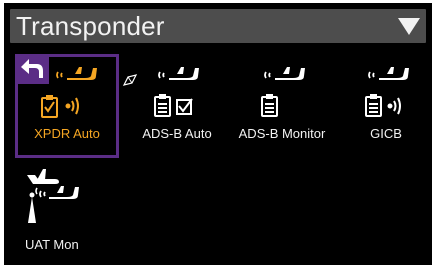 The image size is (436, 268). What do you see at coordinates (177, 133) in the screenshot?
I see `tile-label: ADS-B Auto` at bounding box center [177, 133].